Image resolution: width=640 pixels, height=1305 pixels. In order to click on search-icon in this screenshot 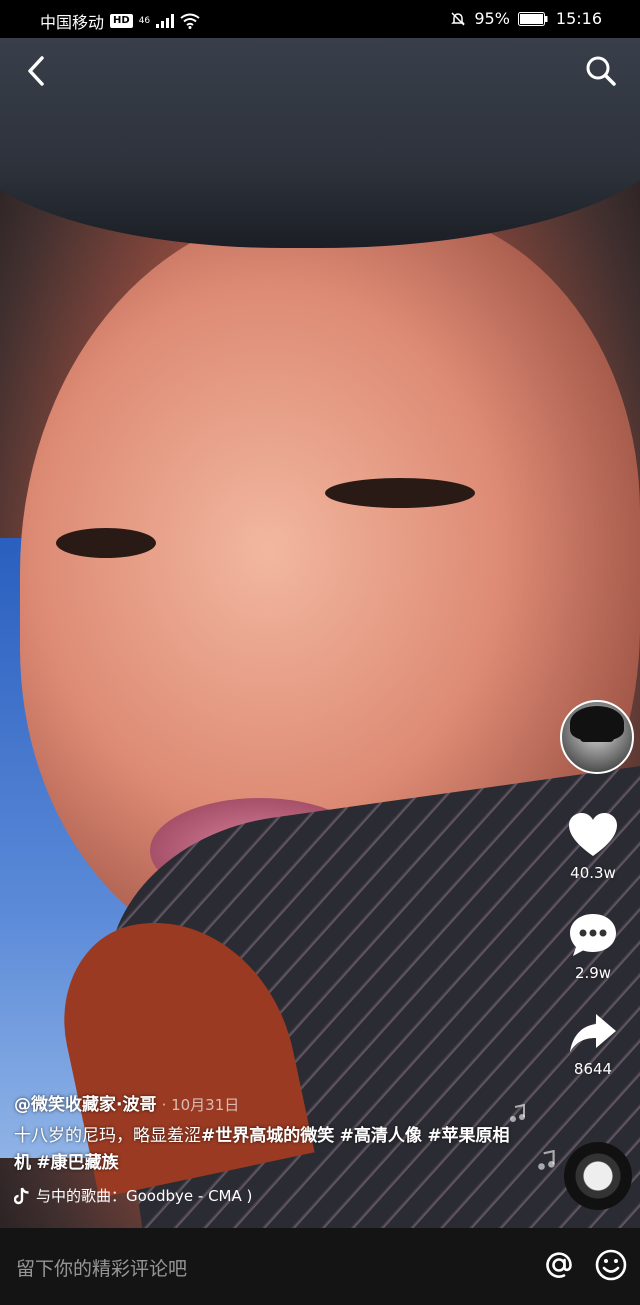, I will do `click(601, 71)`.